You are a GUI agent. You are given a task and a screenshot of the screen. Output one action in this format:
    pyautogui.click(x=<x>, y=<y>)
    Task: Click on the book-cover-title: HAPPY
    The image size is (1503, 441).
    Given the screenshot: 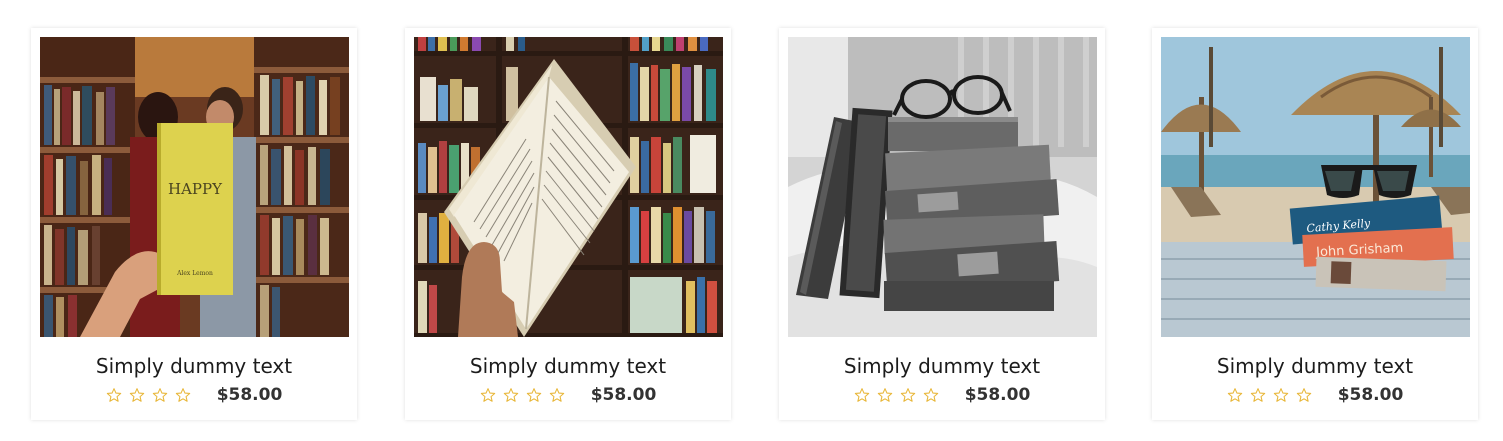 What is the action you would take?
    pyautogui.click(x=195, y=189)
    